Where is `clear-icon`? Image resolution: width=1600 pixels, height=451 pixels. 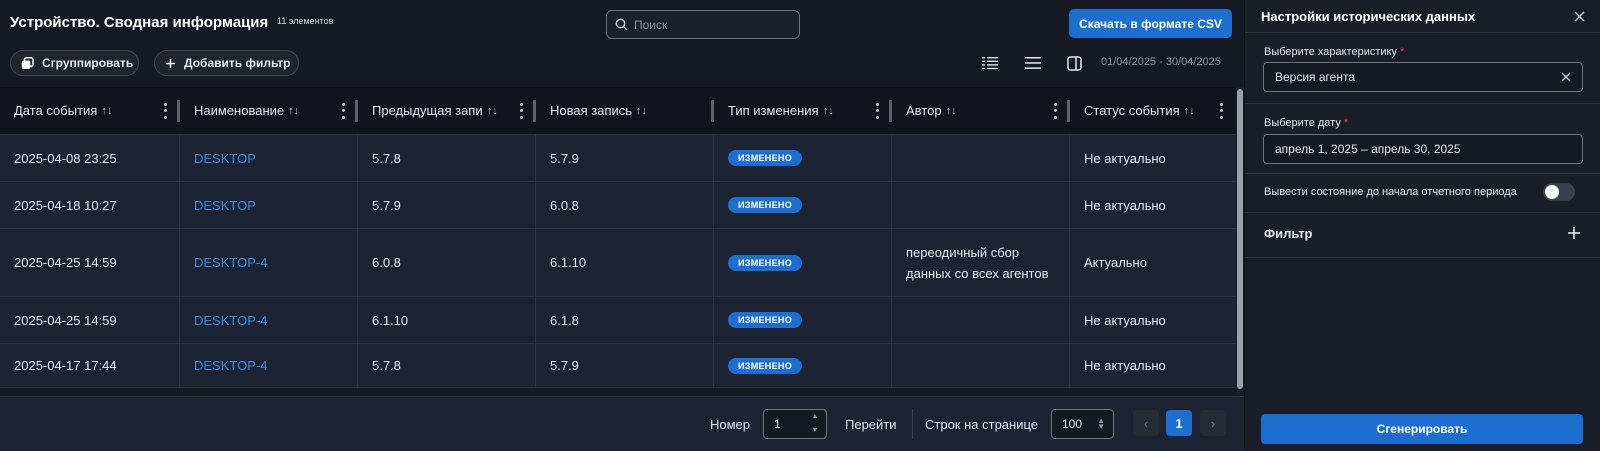 clear-icon is located at coordinates (1566, 77).